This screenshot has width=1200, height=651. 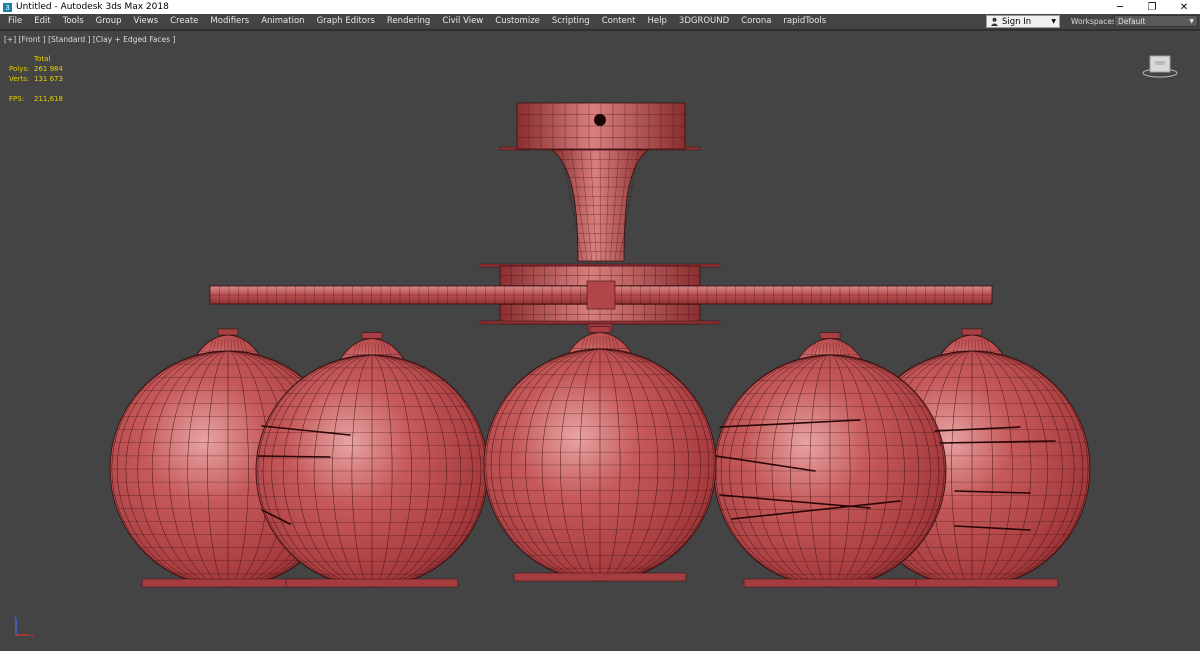 I want to click on menu-item-tools: Tools, so click(x=73, y=21).